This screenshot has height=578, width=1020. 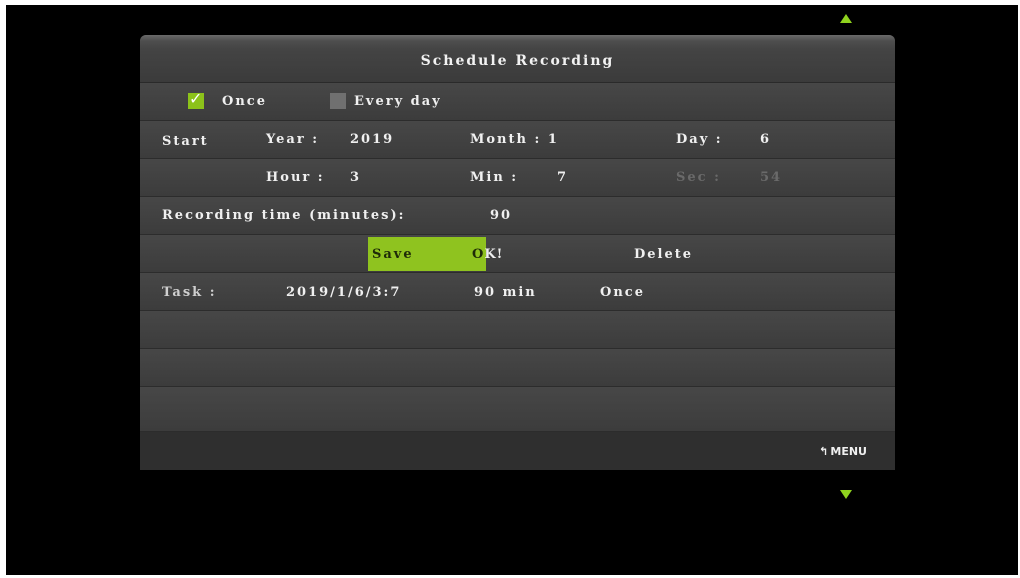 I want to click on status-message-rest: K!, so click(x=494, y=254).